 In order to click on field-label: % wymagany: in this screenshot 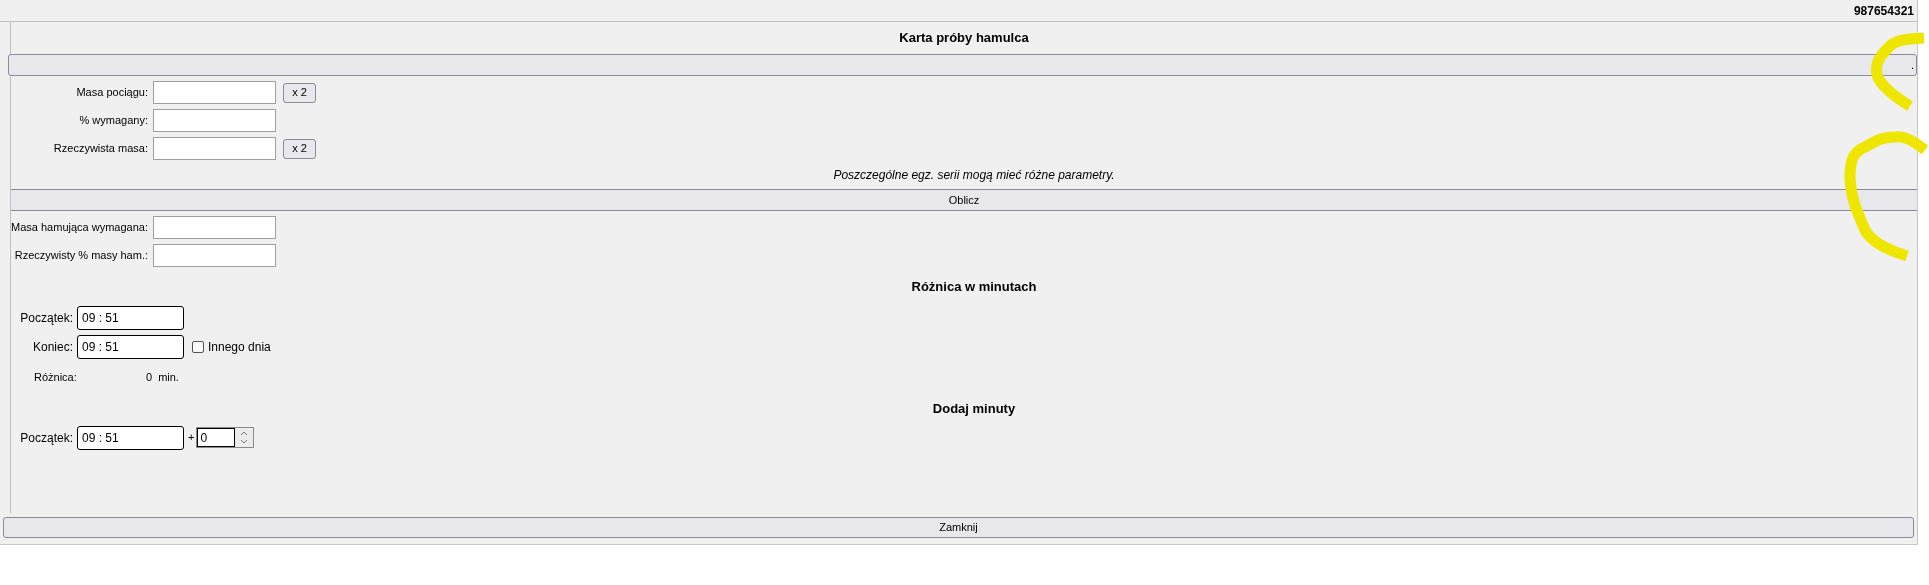, I will do `click(113, 121)`.